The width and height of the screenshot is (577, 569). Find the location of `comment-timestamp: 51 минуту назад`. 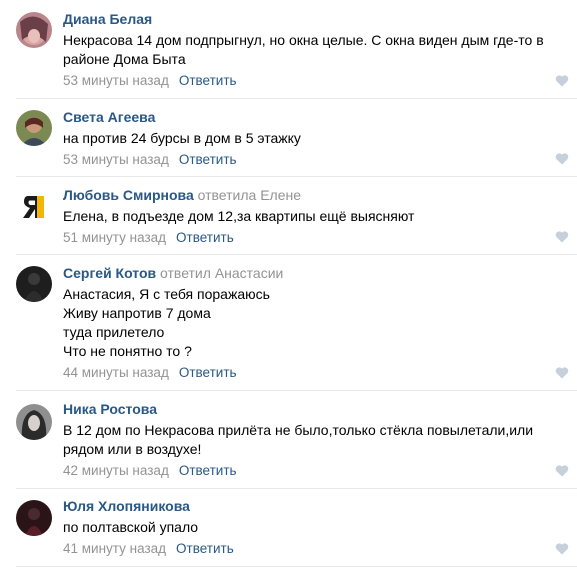

comment-timestamp: 51 минуту назад is located at coordinates (114, 237).